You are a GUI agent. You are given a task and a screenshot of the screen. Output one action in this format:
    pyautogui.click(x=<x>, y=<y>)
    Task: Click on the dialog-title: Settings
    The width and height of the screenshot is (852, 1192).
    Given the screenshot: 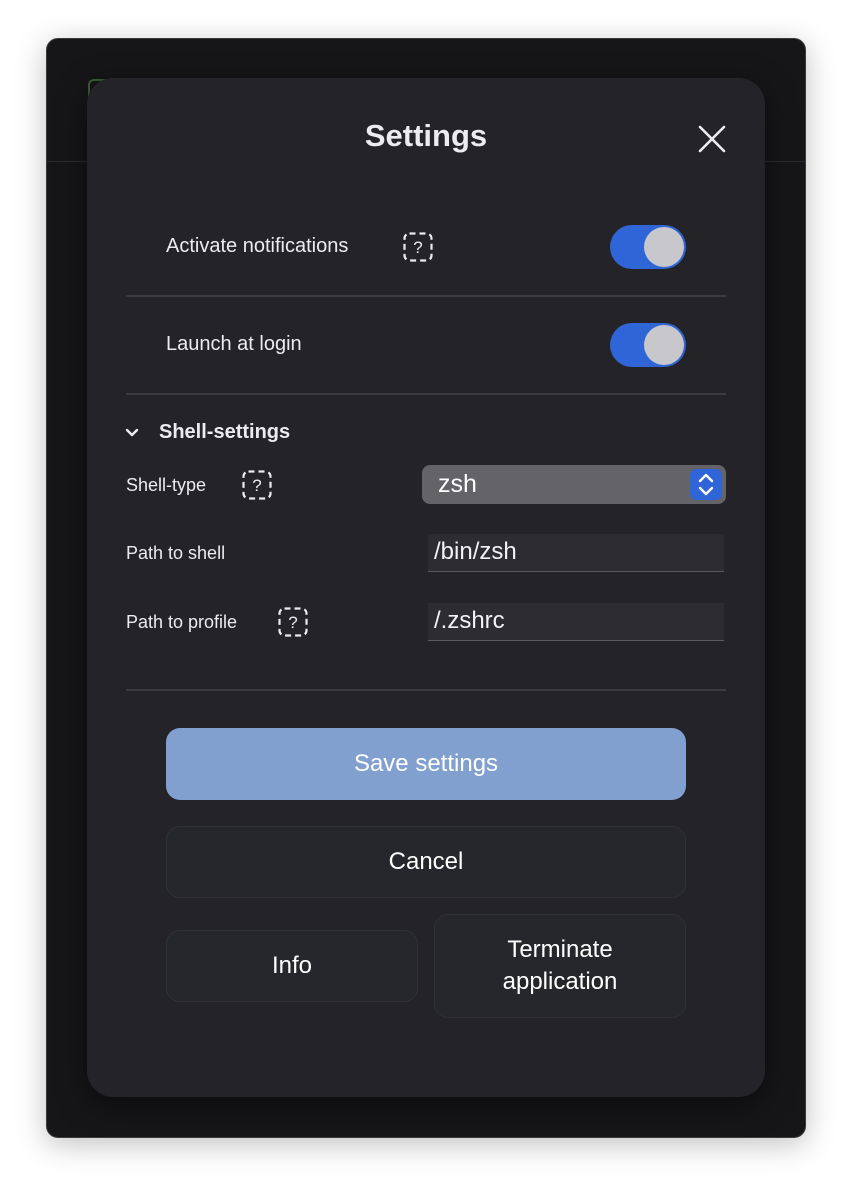 What is the action you would take?
    pyautogui.click(x=426, y=135)
    